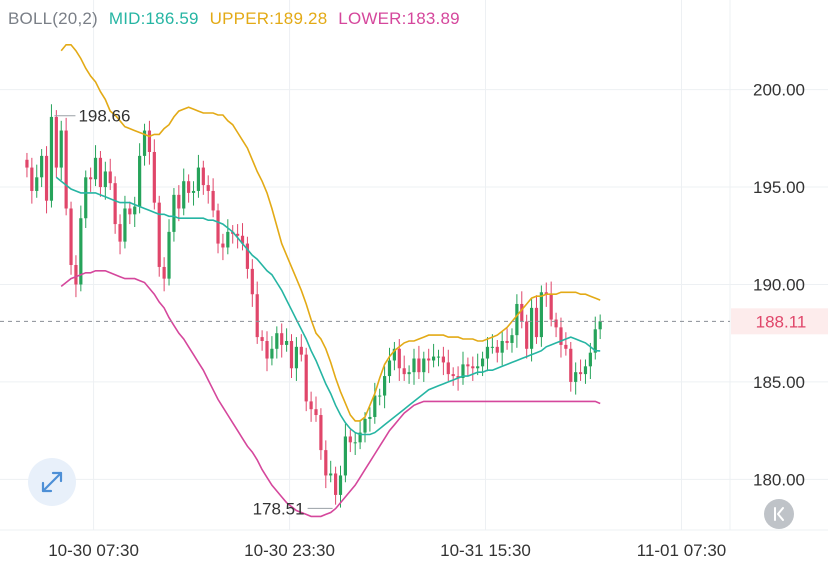  What do you see at coordinates (779, 382) in the screenshot?
I see `y-tick-label: 185.00` at bounding box center [779, 382].